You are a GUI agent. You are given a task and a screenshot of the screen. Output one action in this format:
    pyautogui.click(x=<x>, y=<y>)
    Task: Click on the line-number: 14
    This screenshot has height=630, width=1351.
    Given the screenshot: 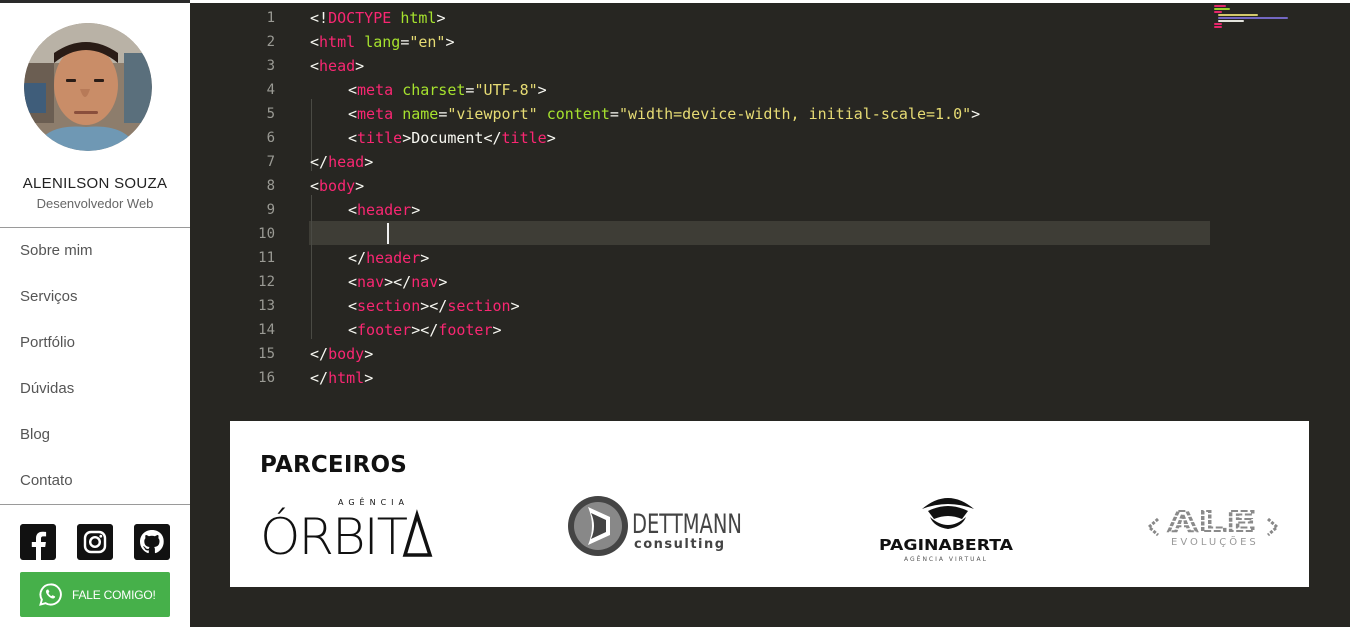 What is the action you would take?
    pyautogui.click(x=266, y=330)
    